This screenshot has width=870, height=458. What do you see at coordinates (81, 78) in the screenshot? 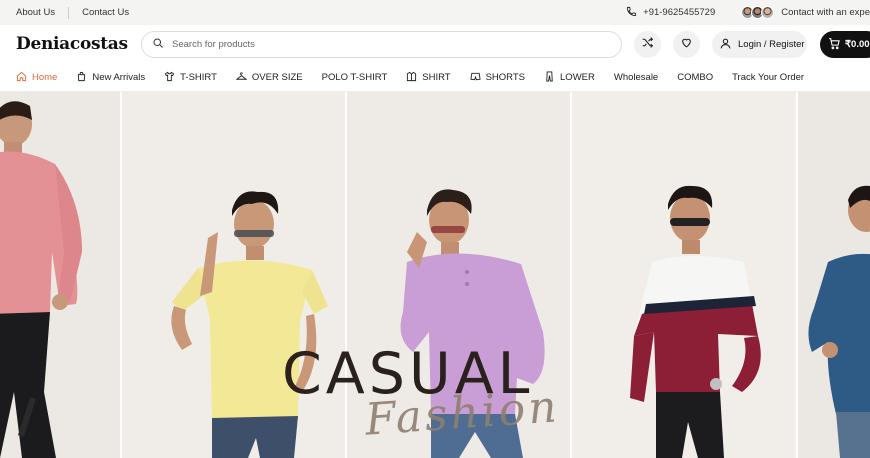
I see `bag-icon` at bounding box center [81, 78].